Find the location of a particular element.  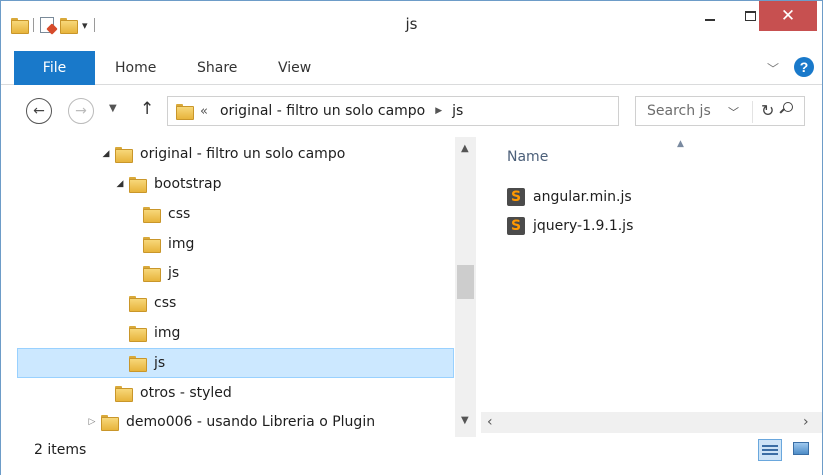

expand-ribbon-icon: ﹀ is located at coordinates (773, 68).